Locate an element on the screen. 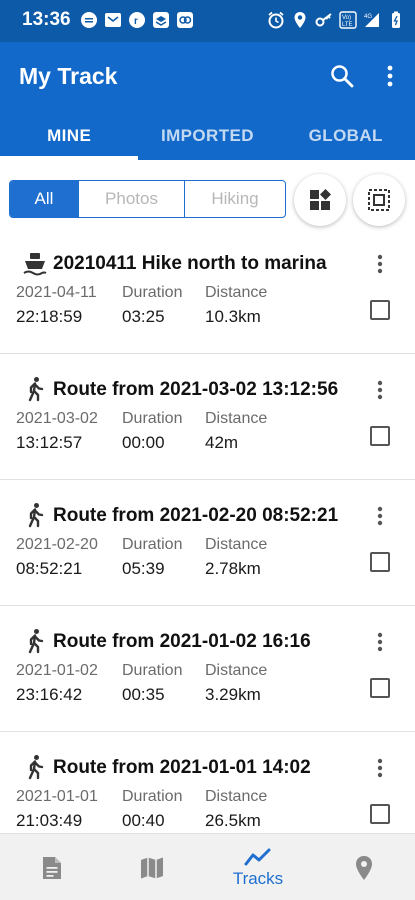 The height and width of the screenshot is (900, 415). svg-text: Vo) is located at coordinates (346, 18).